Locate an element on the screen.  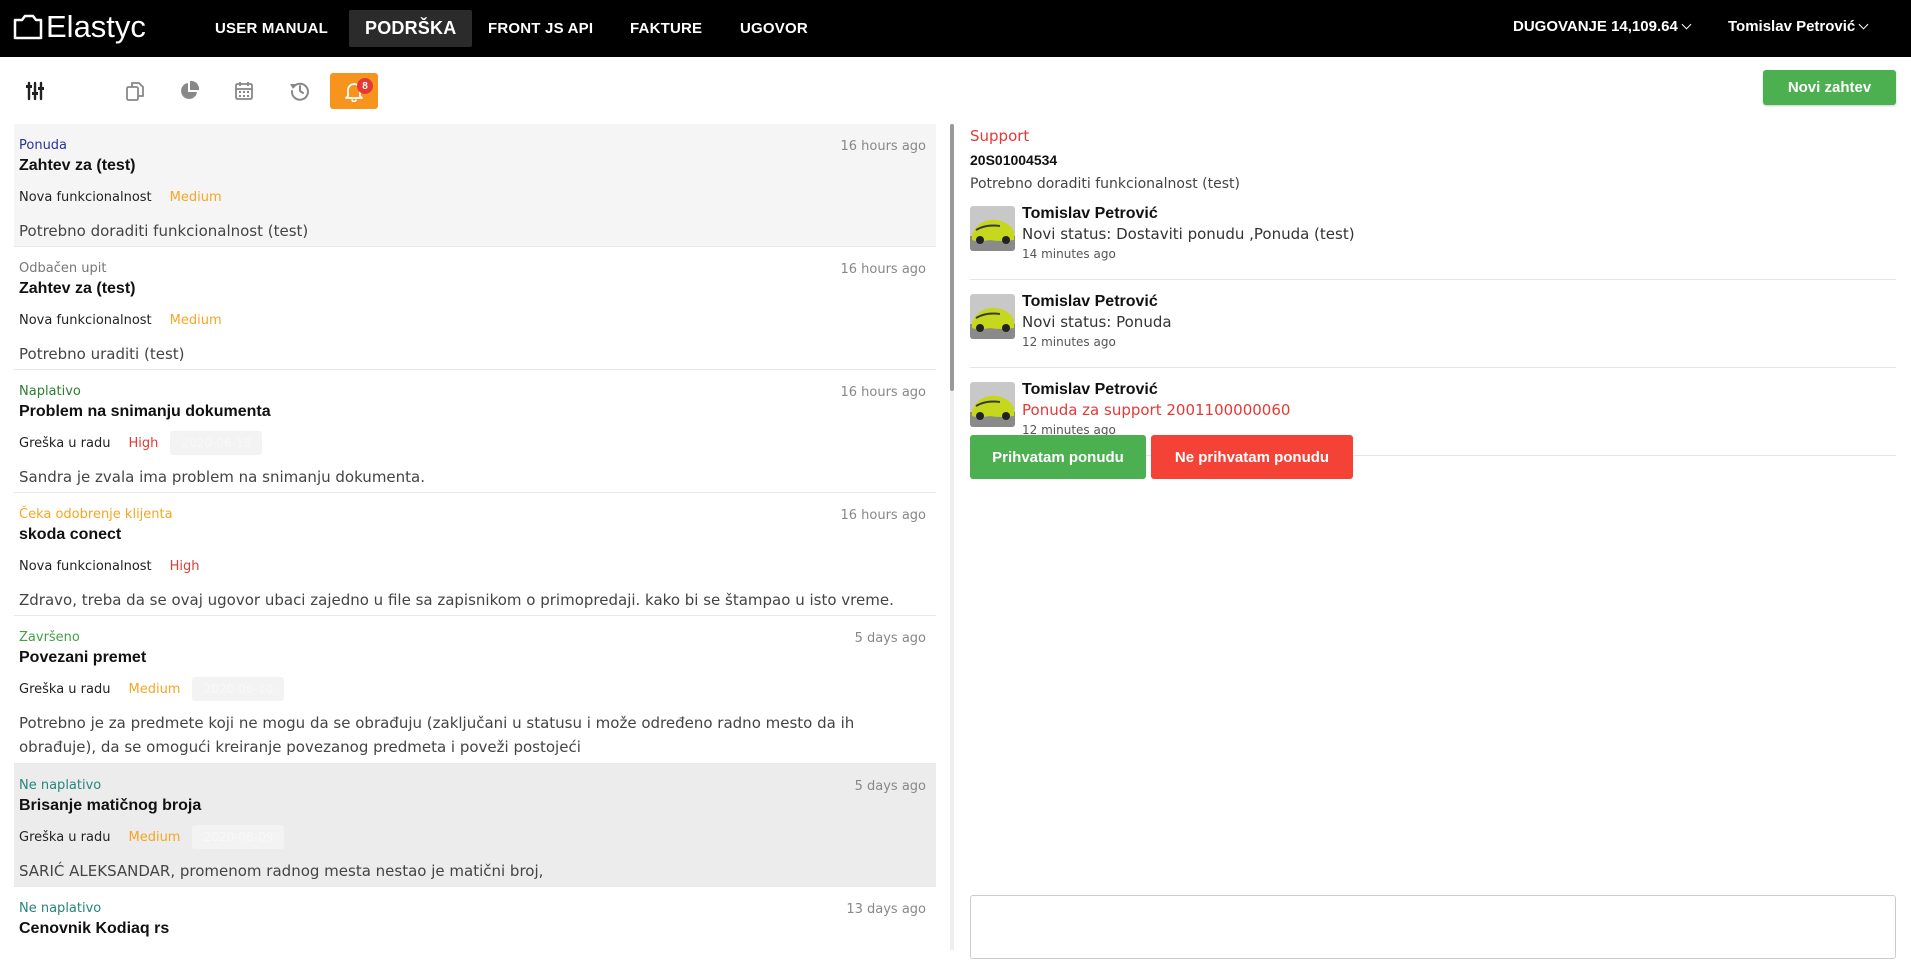
copy-button is located at coordinates (135, 91).